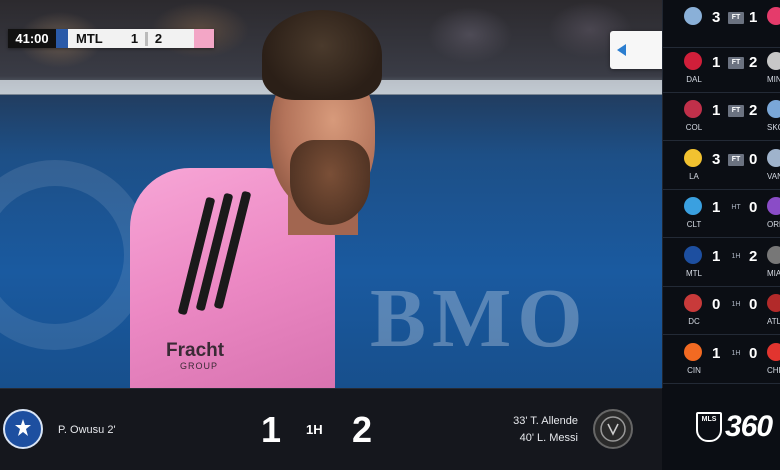 The width and height of the screenshot is (780, 470). I want to click on away-scorer: 40' L. Messi, so click(548, 438).